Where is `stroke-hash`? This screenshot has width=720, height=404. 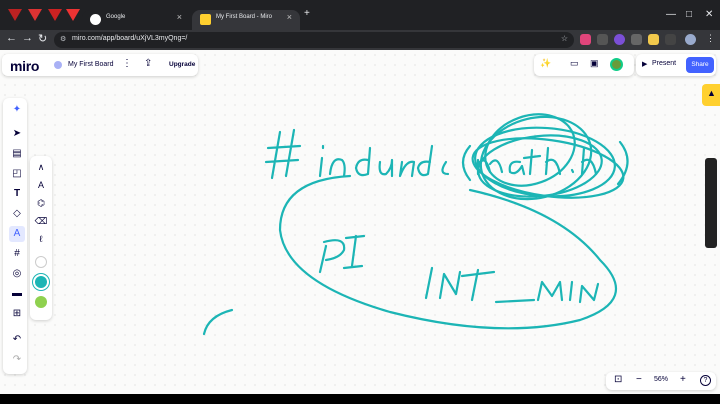
stroke-hash is located at coordinates (283, 154).